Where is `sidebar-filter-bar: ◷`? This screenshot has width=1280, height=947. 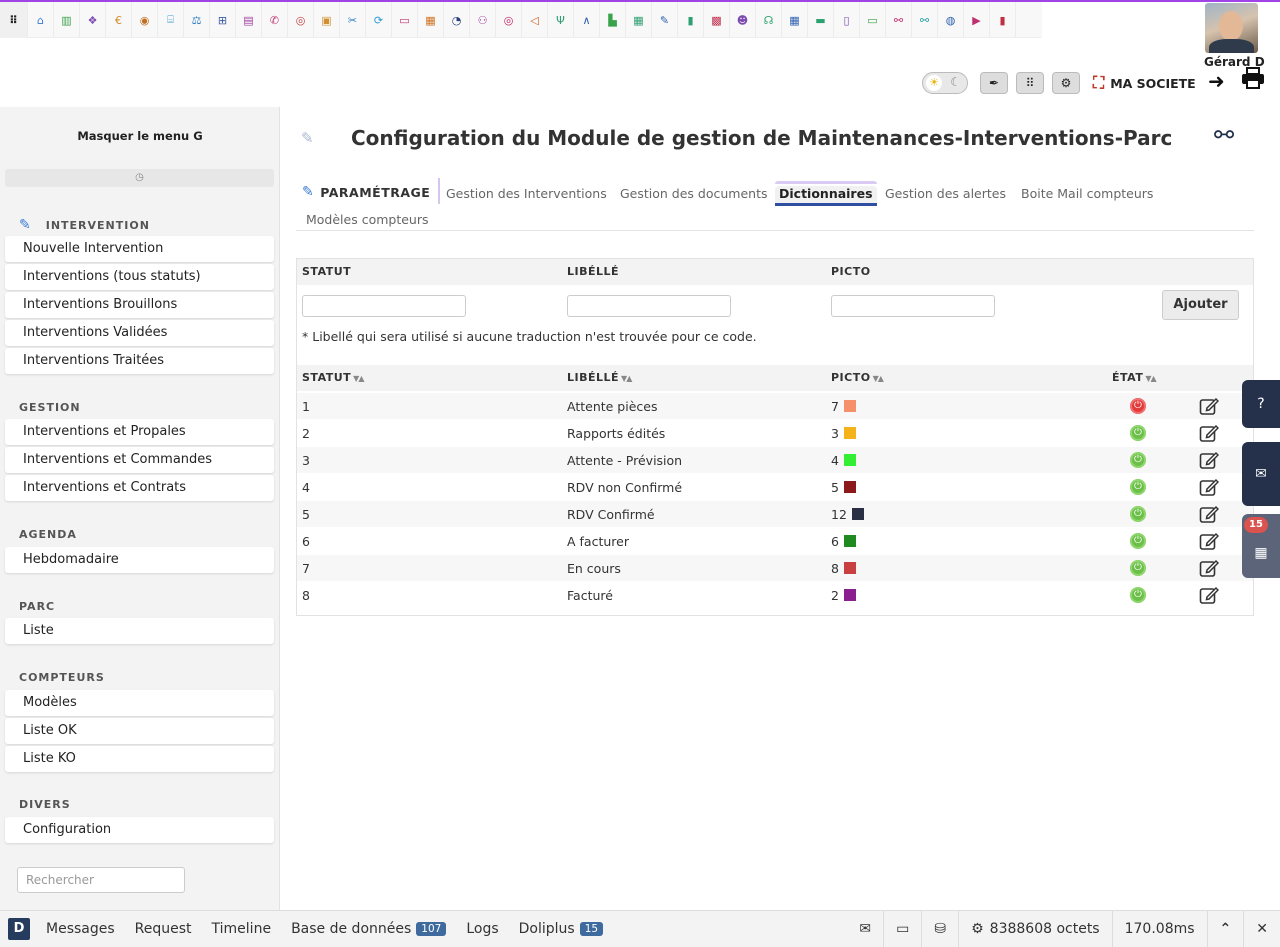 sidebar-filter-bar: ◷ is located at coordinates (139, 178).